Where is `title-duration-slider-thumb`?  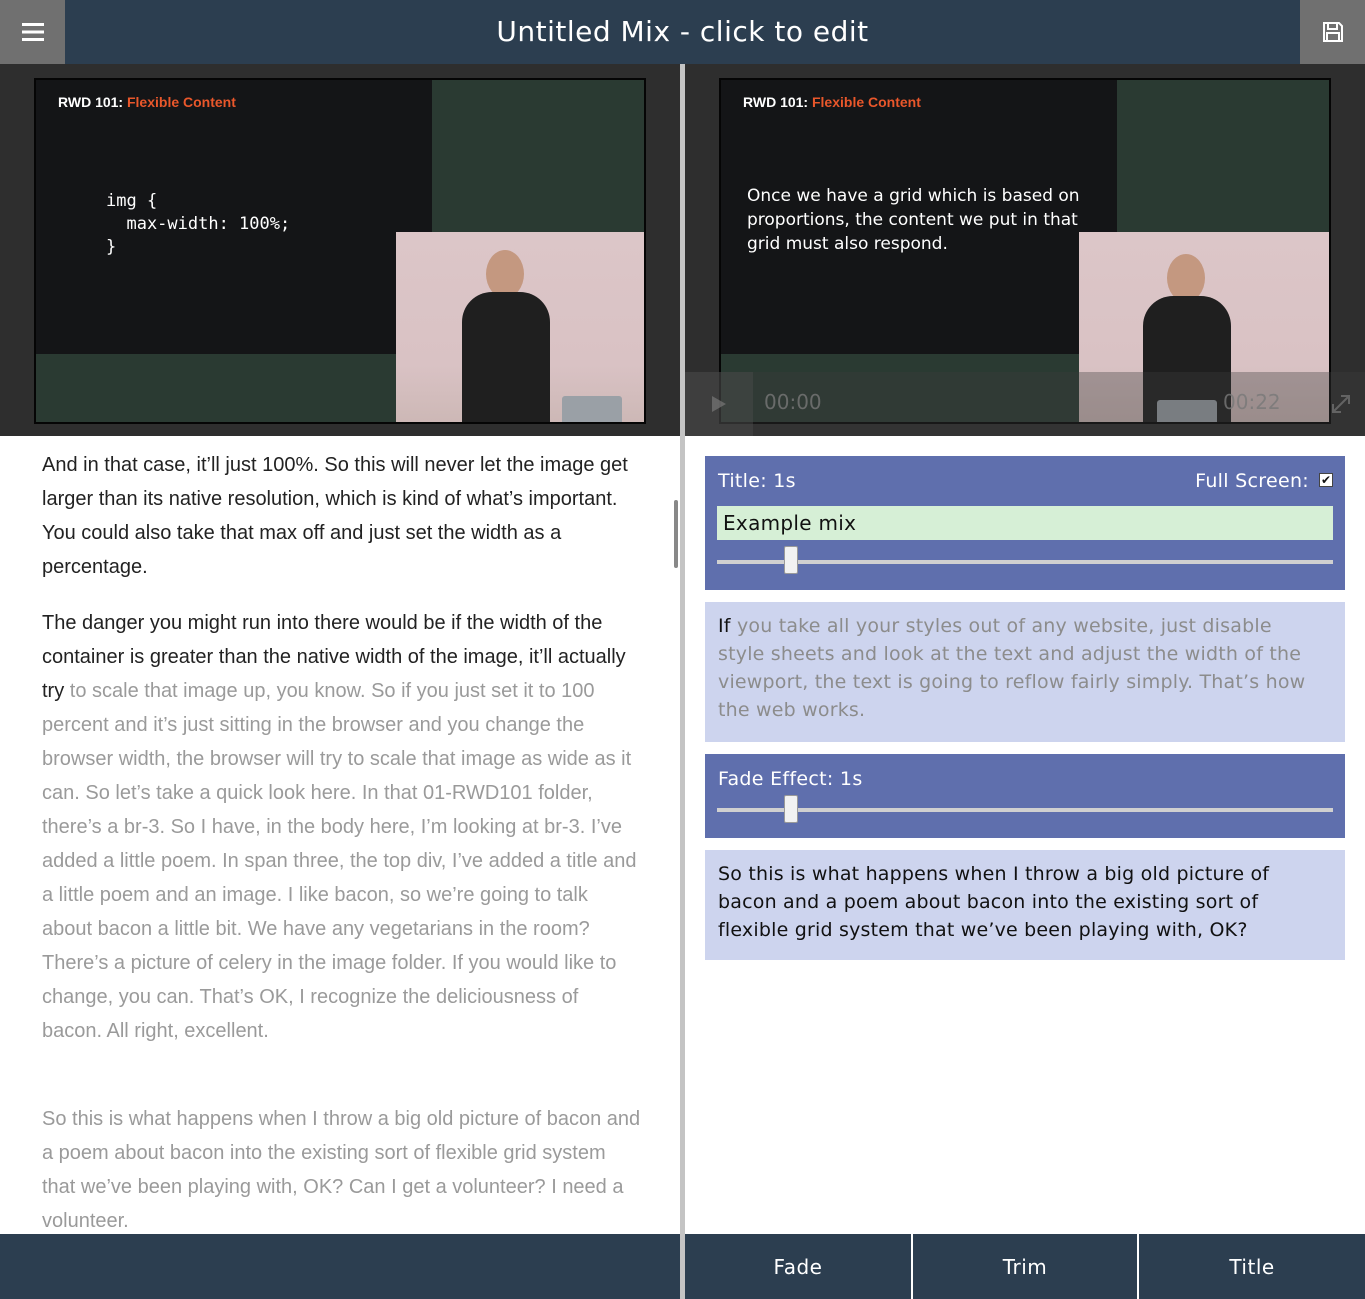
title-duration-slider-thumb is located at coordinates (790, 560).